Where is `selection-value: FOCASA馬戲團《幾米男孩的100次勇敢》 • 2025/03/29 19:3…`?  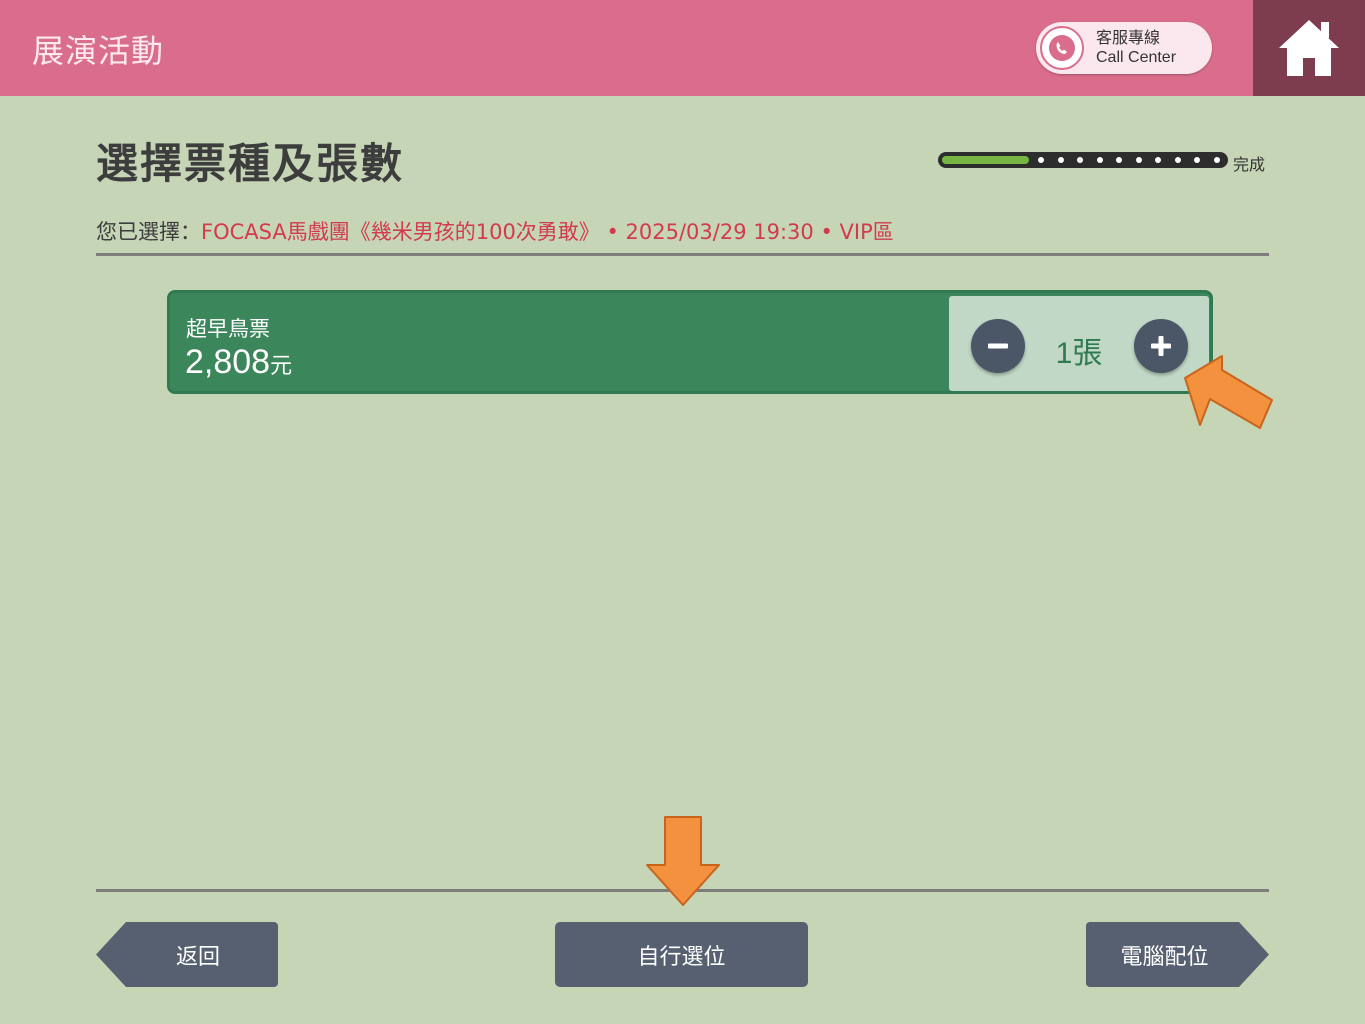 selection-value: FOCASA馬戲團《幾米男孩的100次勇敢》 • 2025/03/29 19:3… is located at coordinates (547, 232).